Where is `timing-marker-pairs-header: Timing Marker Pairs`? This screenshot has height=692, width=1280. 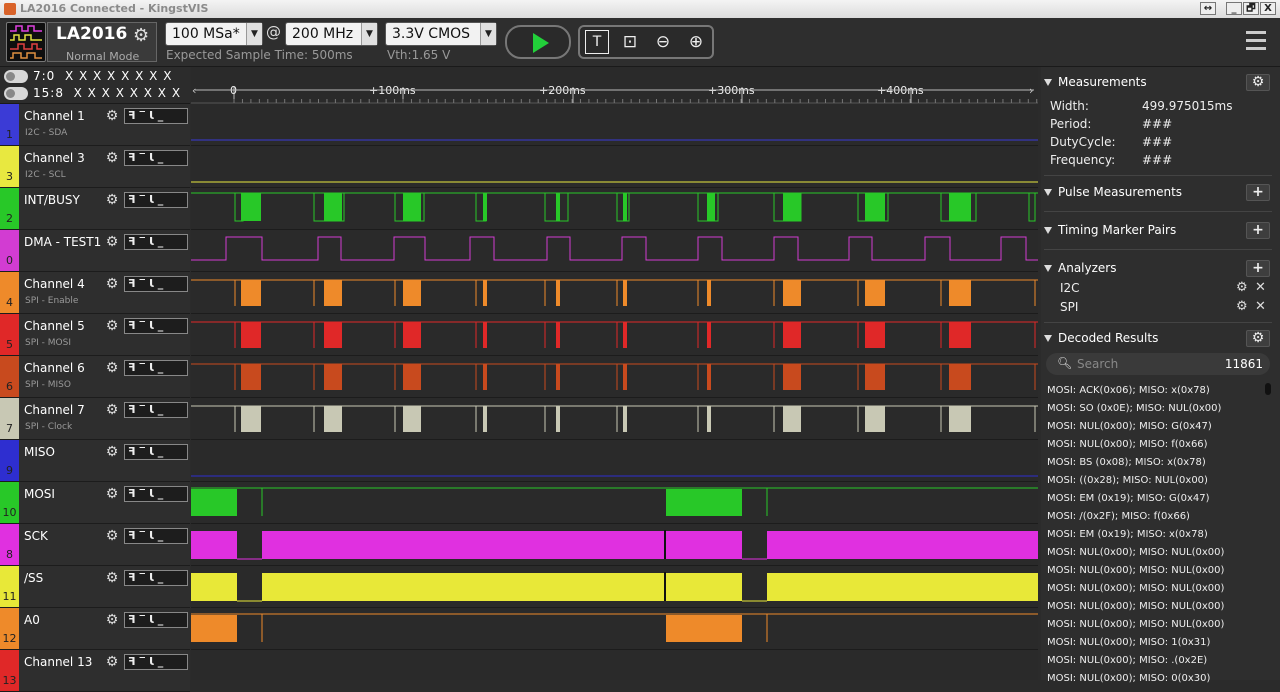
timing-marker-pairs-header: Timing Marker Pairs is located at coordinates (1110, 230).